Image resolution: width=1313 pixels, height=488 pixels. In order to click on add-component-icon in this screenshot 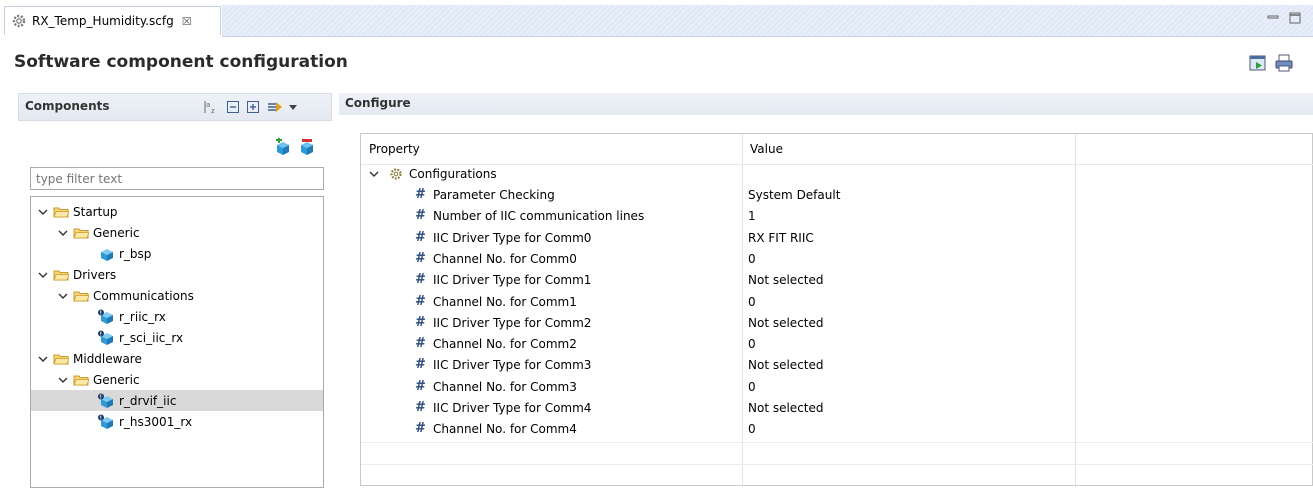, I will do `click(283, 147)`.